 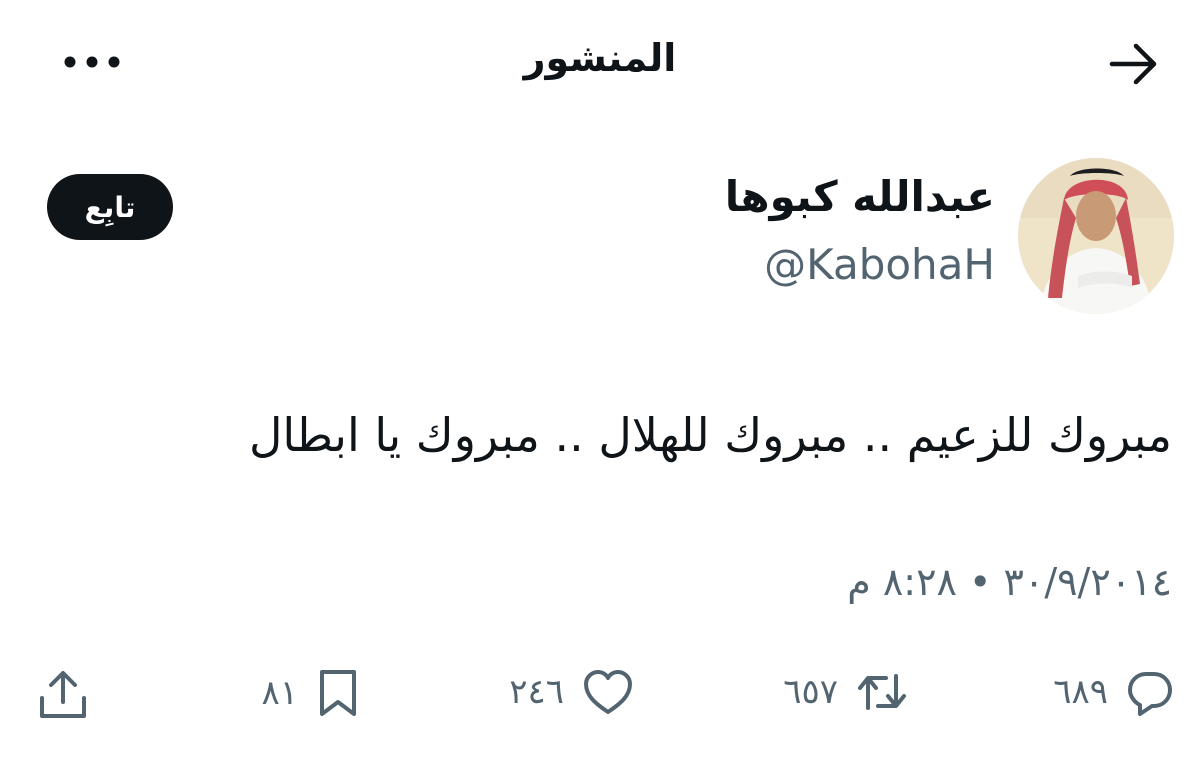 I want to click on reply-icon, so click(x=1150, y=692).